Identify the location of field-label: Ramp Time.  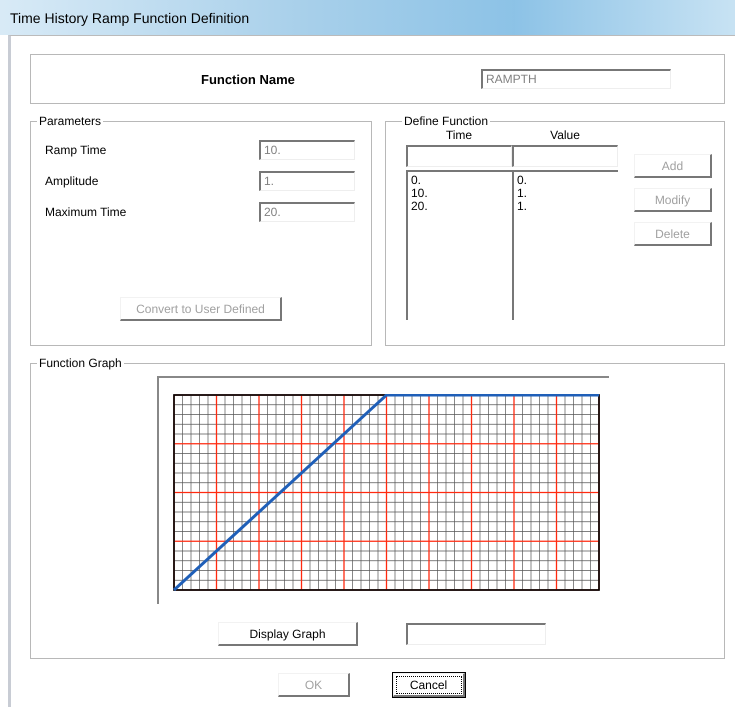
(75, 149).